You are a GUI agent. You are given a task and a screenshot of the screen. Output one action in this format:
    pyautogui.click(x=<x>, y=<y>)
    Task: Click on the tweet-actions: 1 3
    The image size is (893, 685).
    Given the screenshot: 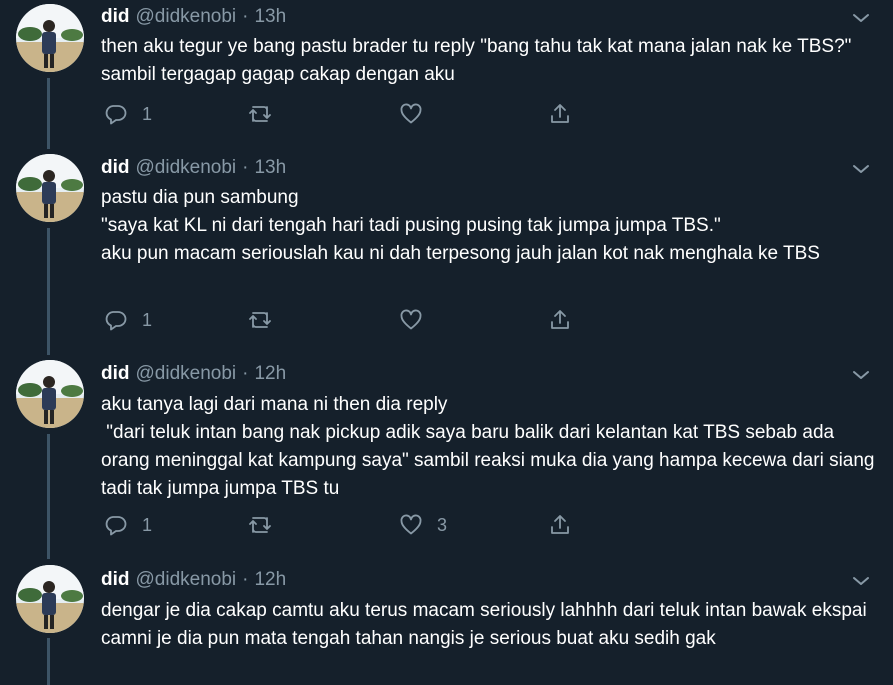 What is the action you would take?
    pyautogui.click(x=340, y=525)
    